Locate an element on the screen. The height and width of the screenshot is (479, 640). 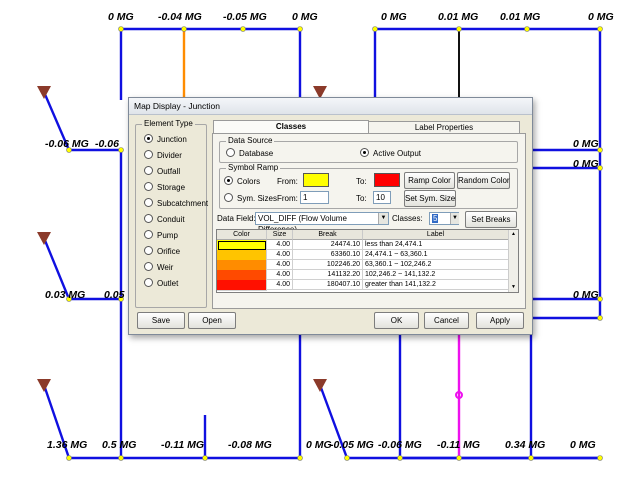
scroll-up-icon: ▲ is located at coordinates (513, 234).